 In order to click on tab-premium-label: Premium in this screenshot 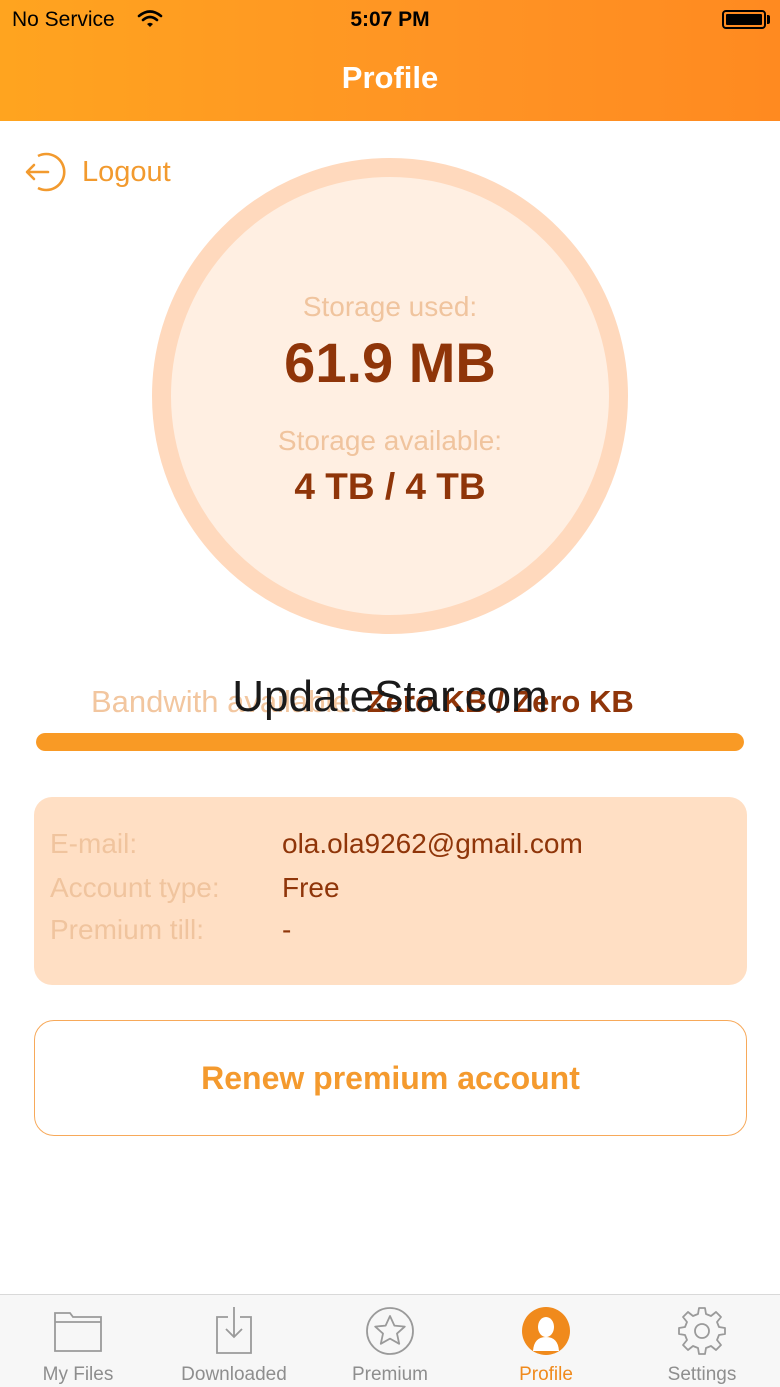, I will do `click(389, 1374)`.